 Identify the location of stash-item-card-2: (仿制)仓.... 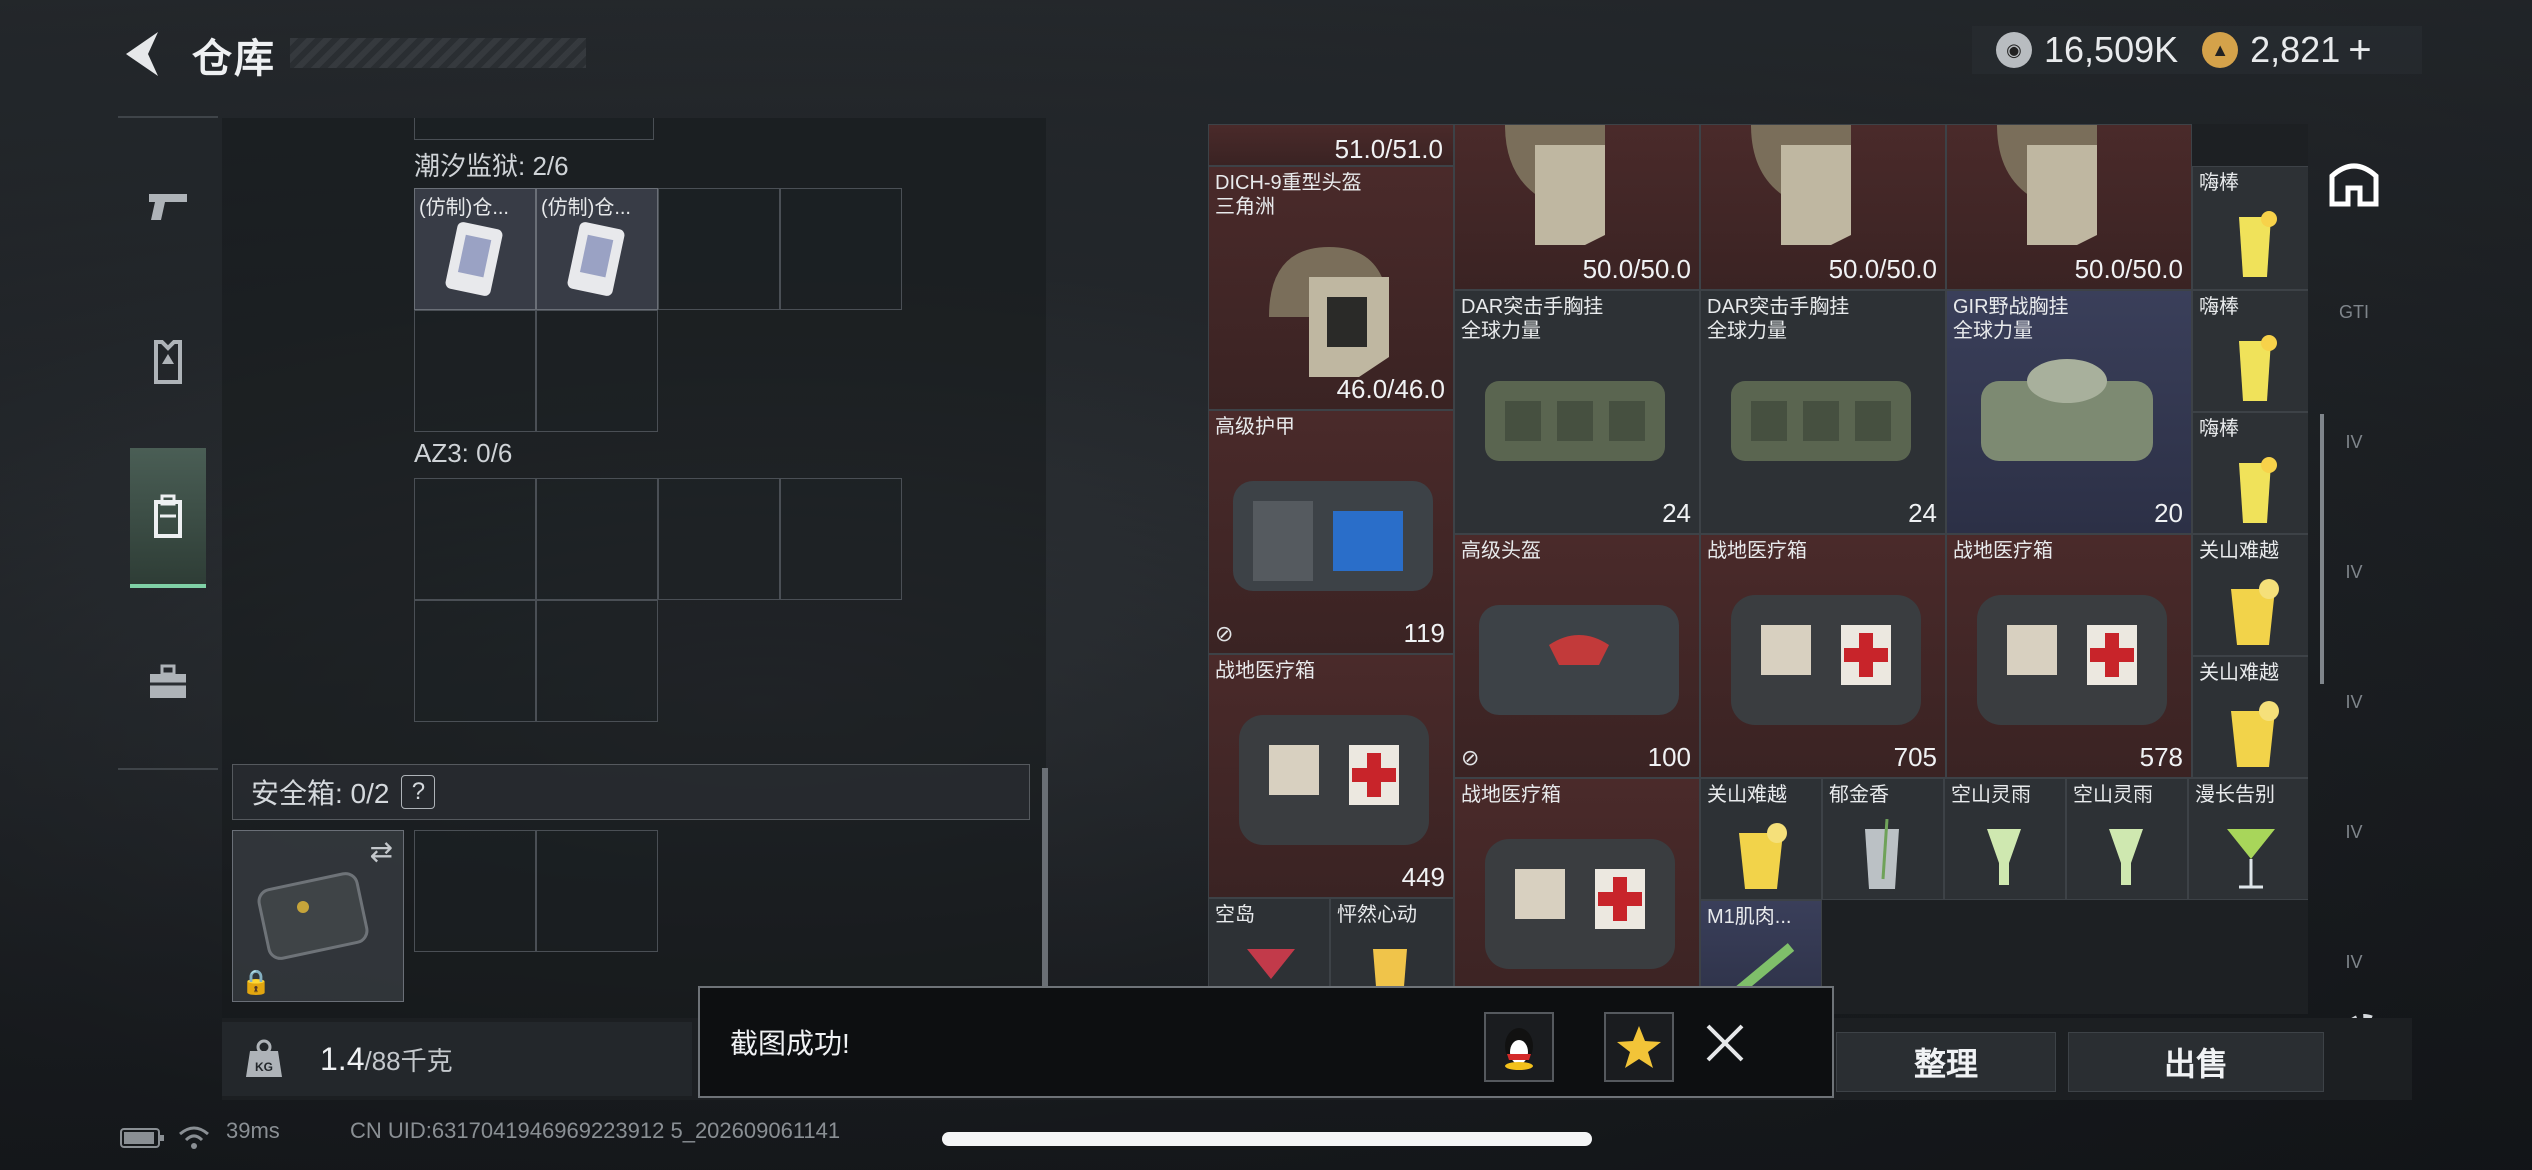
(597, 249).